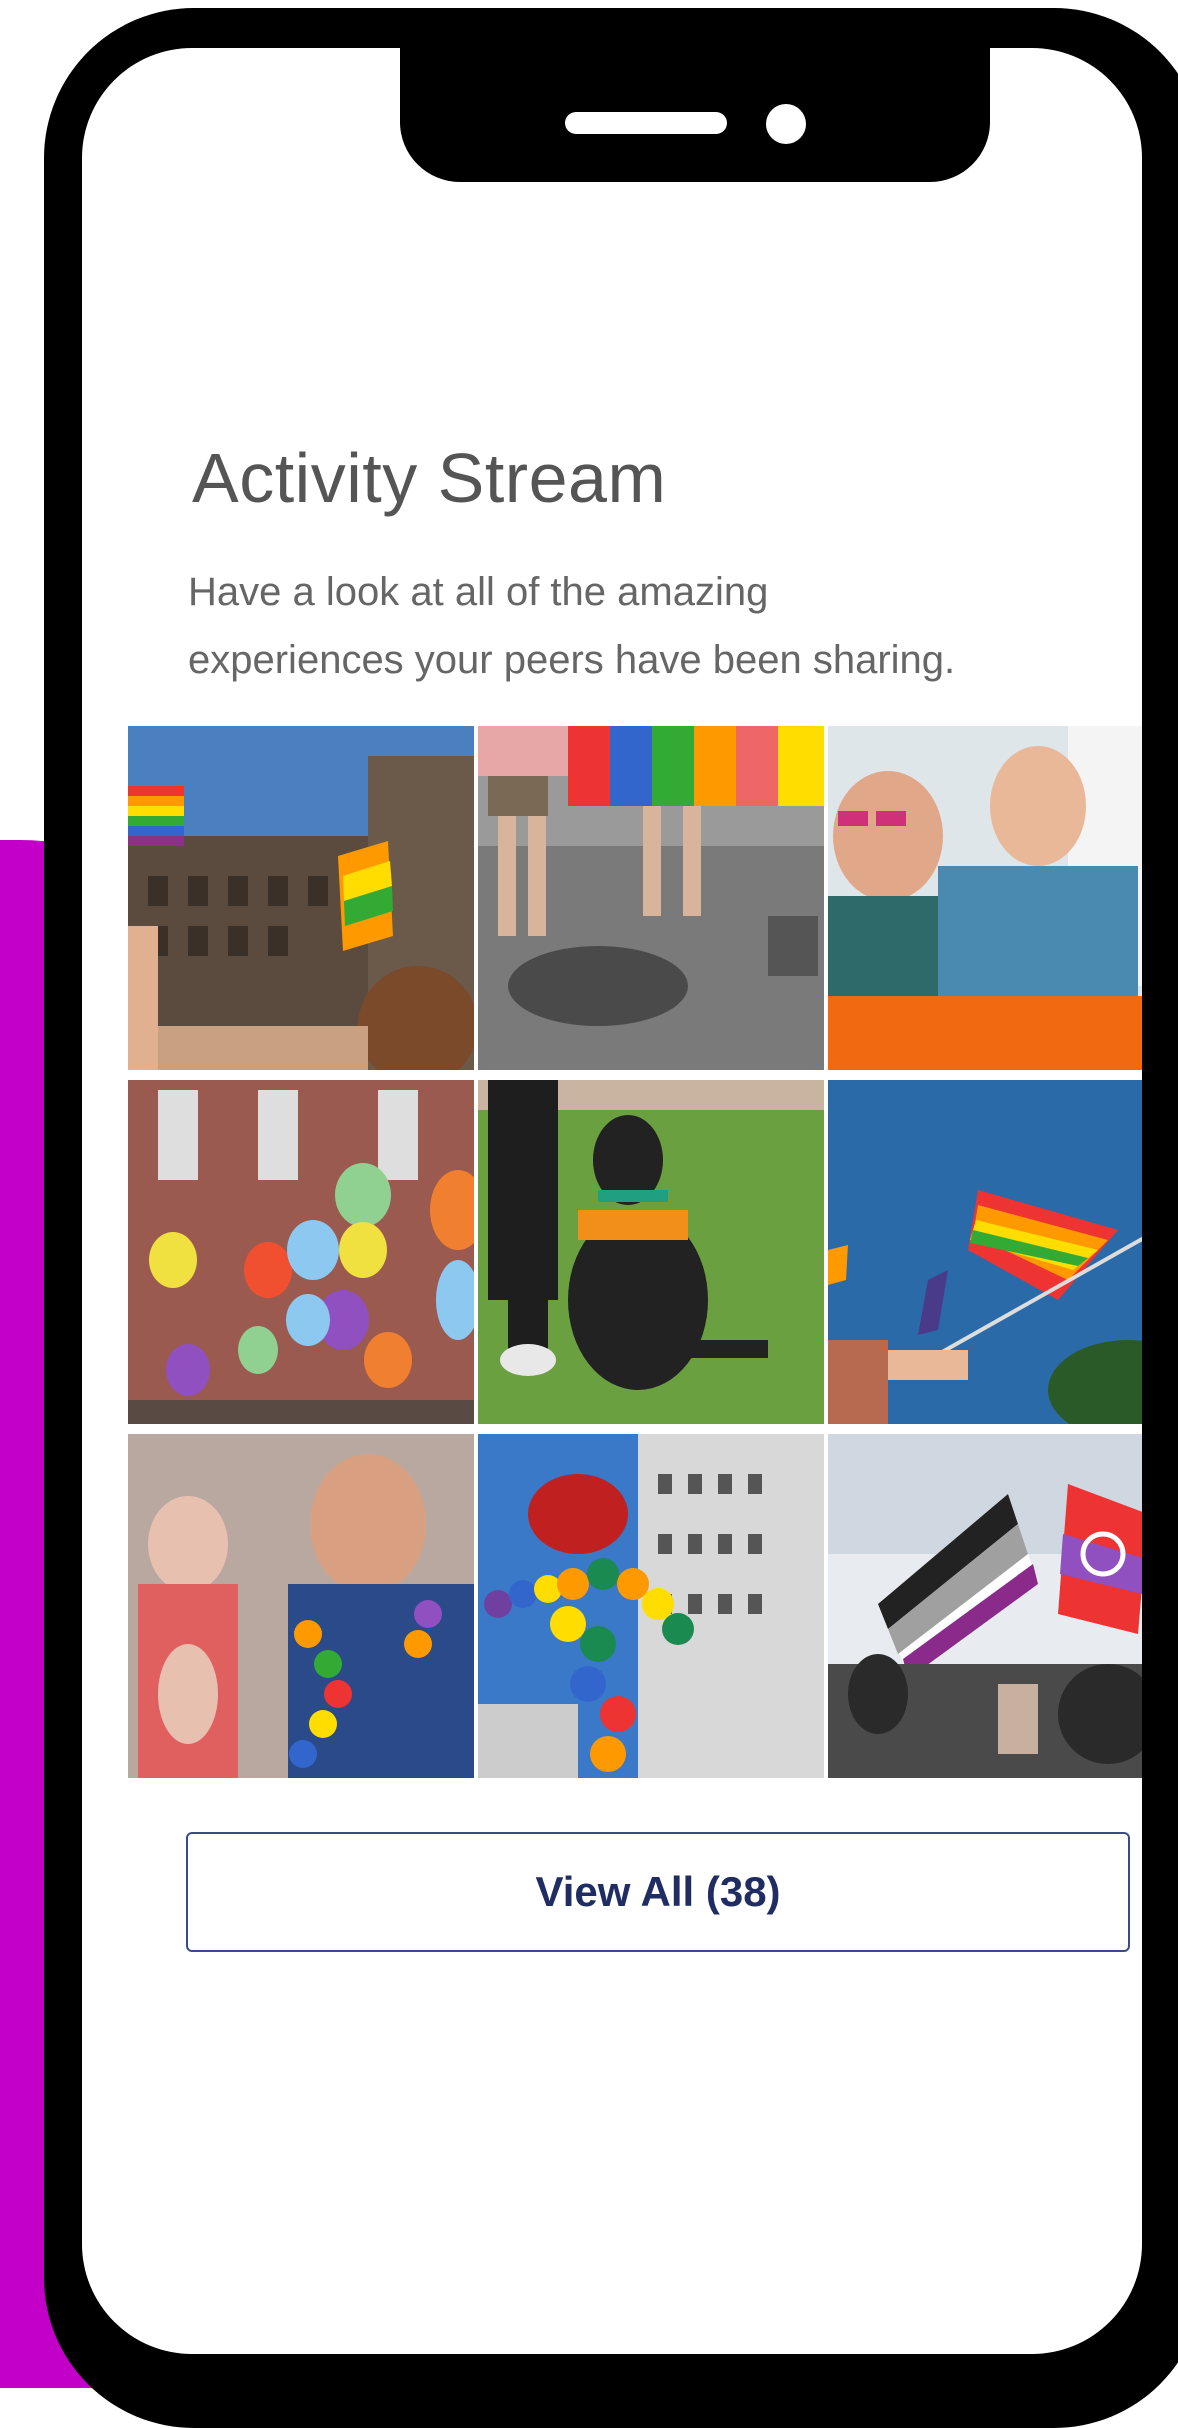  What do you see at coordinates (985, 898) in the screenshot?
I see `photo-two-men-smiling` at bounding box center [985, 898].